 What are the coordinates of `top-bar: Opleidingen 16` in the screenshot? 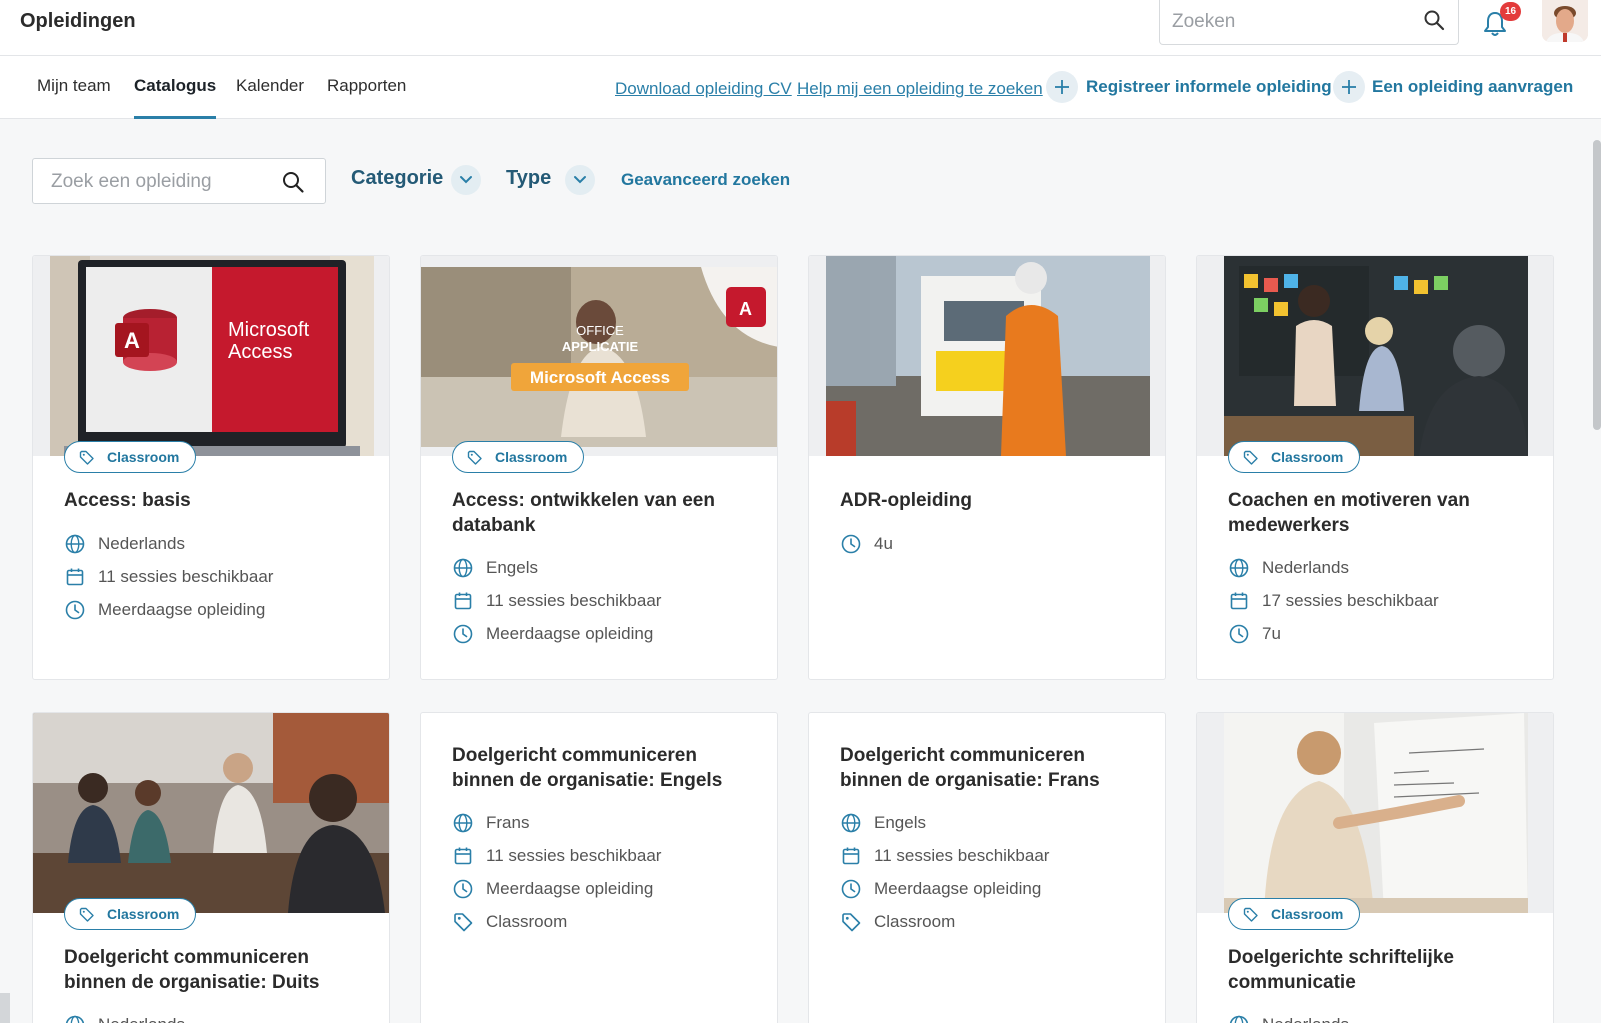 It's located at (800, 28).